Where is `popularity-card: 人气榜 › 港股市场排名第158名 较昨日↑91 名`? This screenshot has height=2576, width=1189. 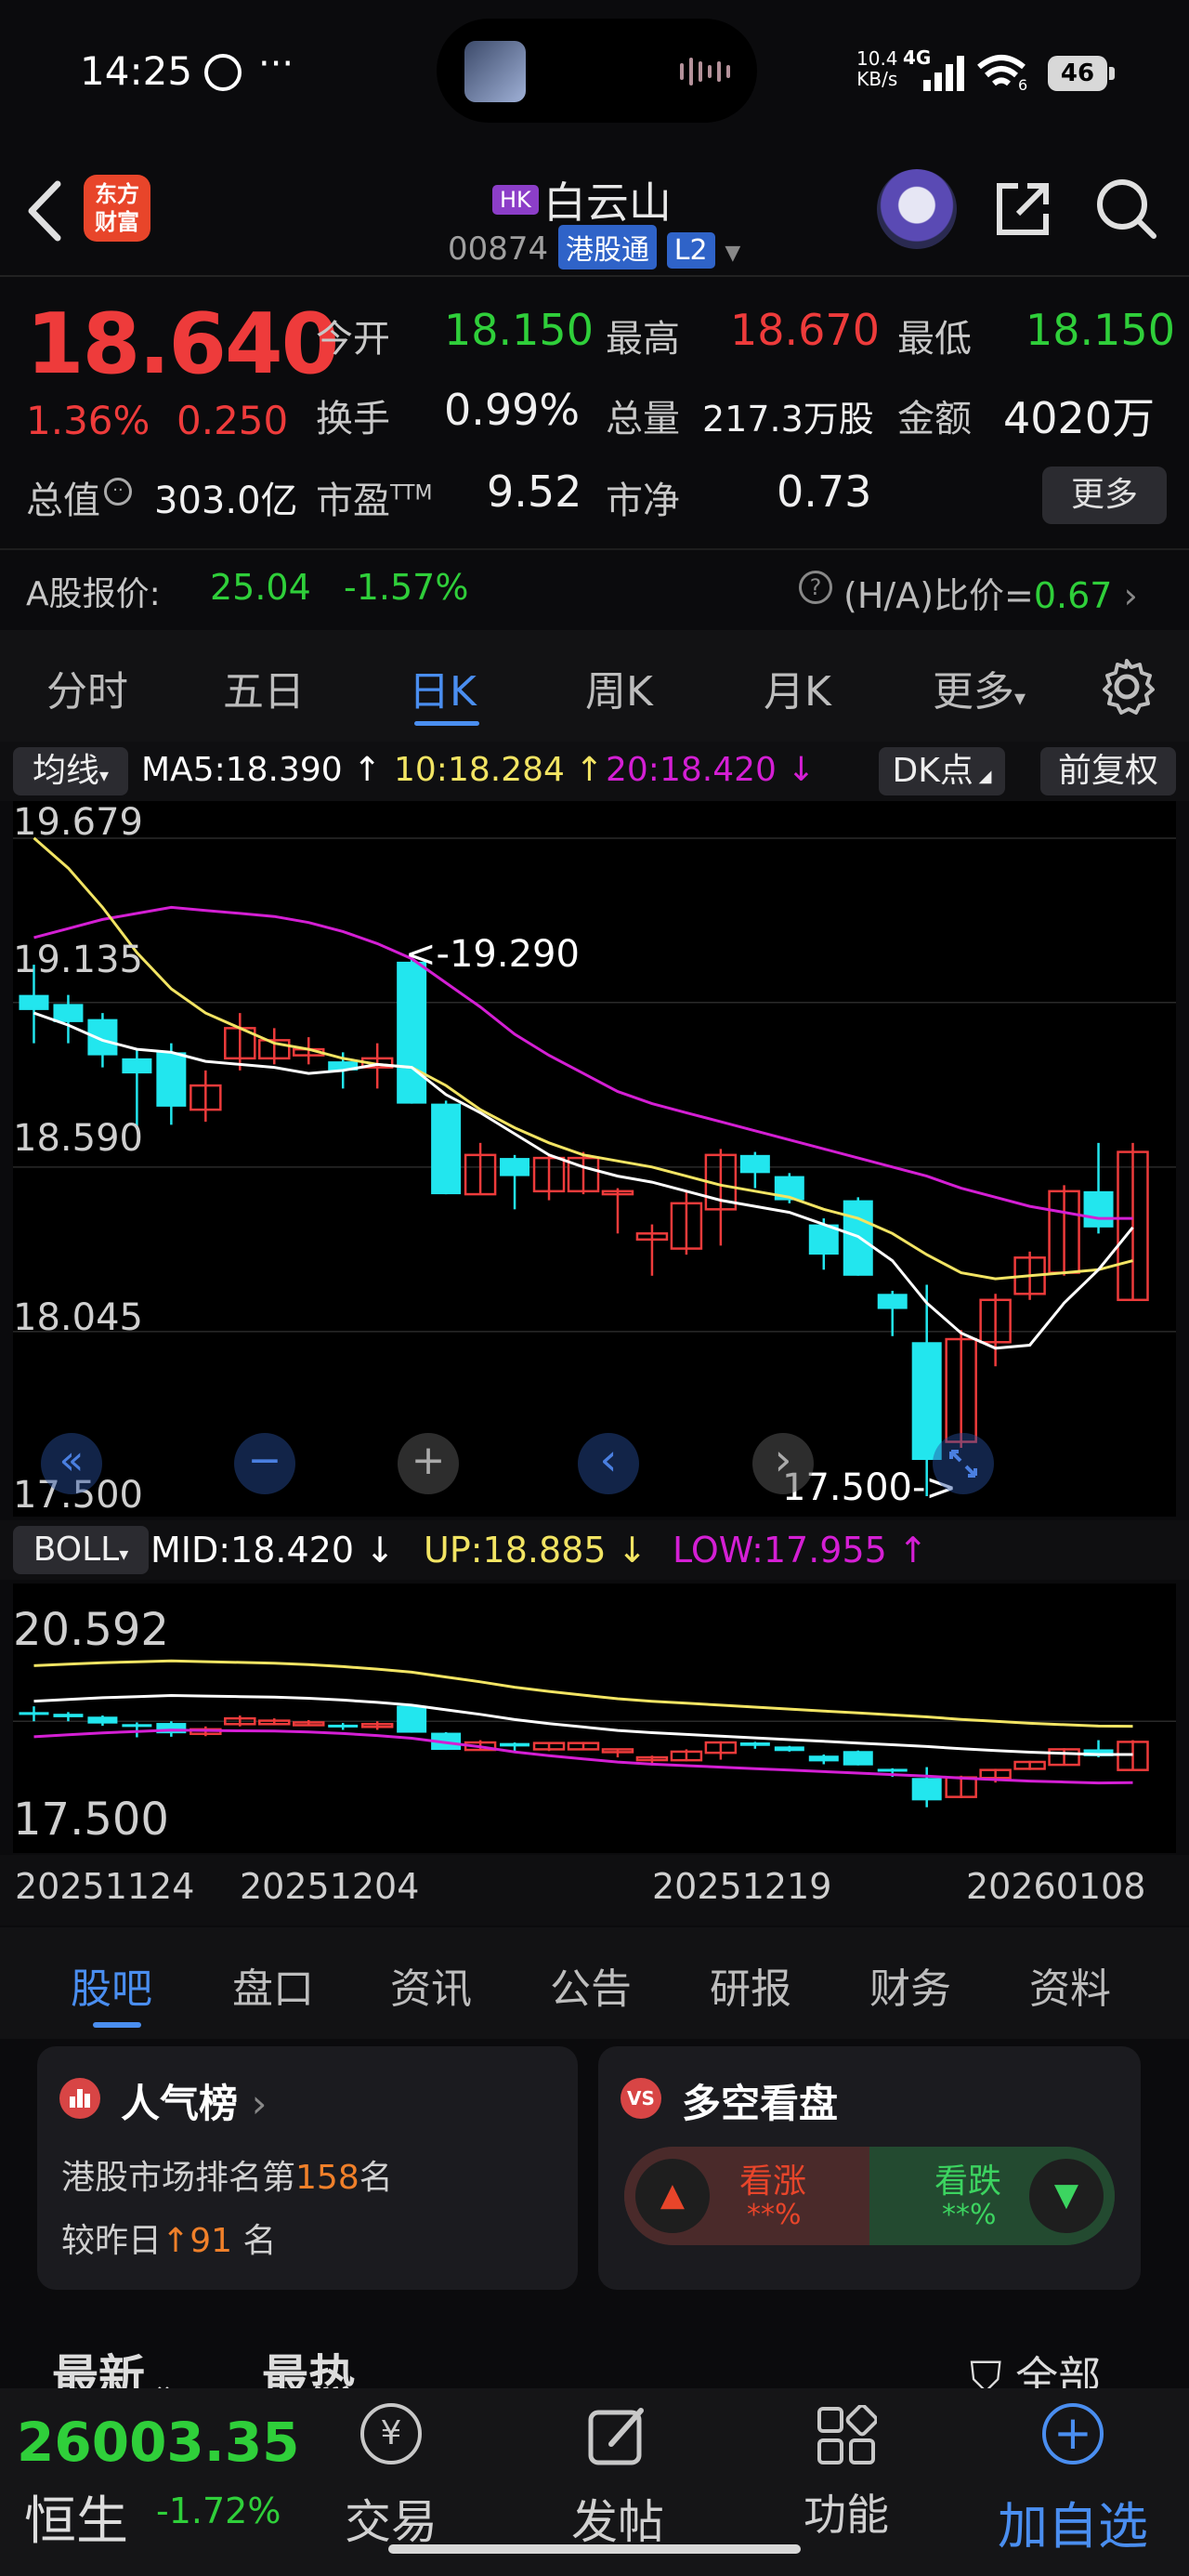 popularity-card: 人气榜 › 港股市场排名第158名 较昨日↑91 名 is located at coordinates (307, 2168).